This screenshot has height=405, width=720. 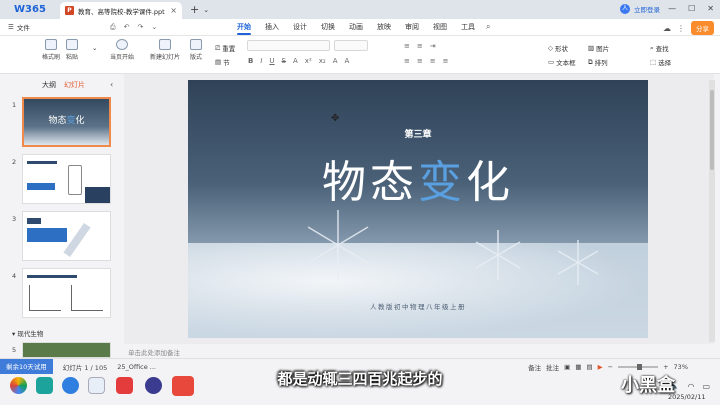 I want to click on textbox-button: ▭ 文本框, so click(x=562, y=62).